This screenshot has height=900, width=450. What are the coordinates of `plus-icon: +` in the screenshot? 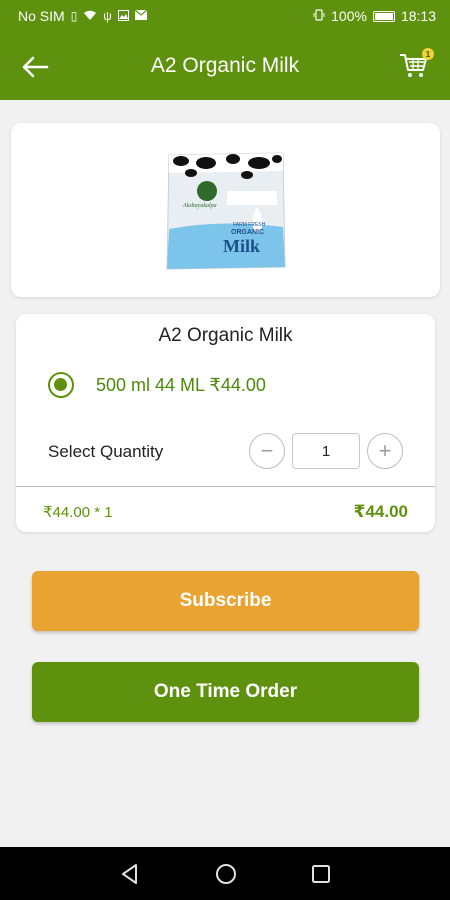 It's located at (385, 450).